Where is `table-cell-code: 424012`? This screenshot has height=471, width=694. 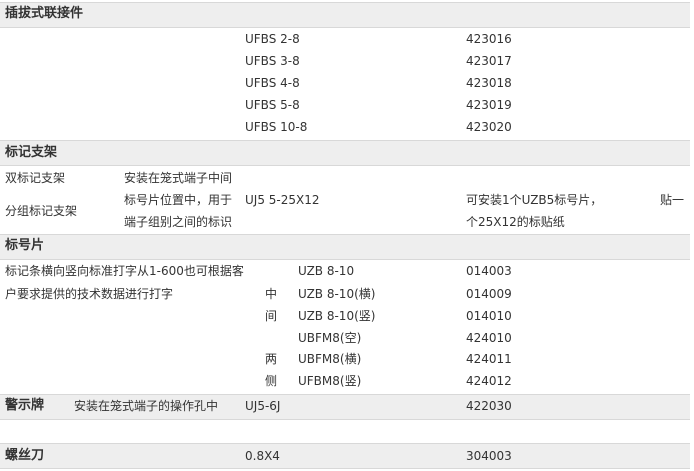
table-cell-code: 424012 is located at coordinates (489, 381).